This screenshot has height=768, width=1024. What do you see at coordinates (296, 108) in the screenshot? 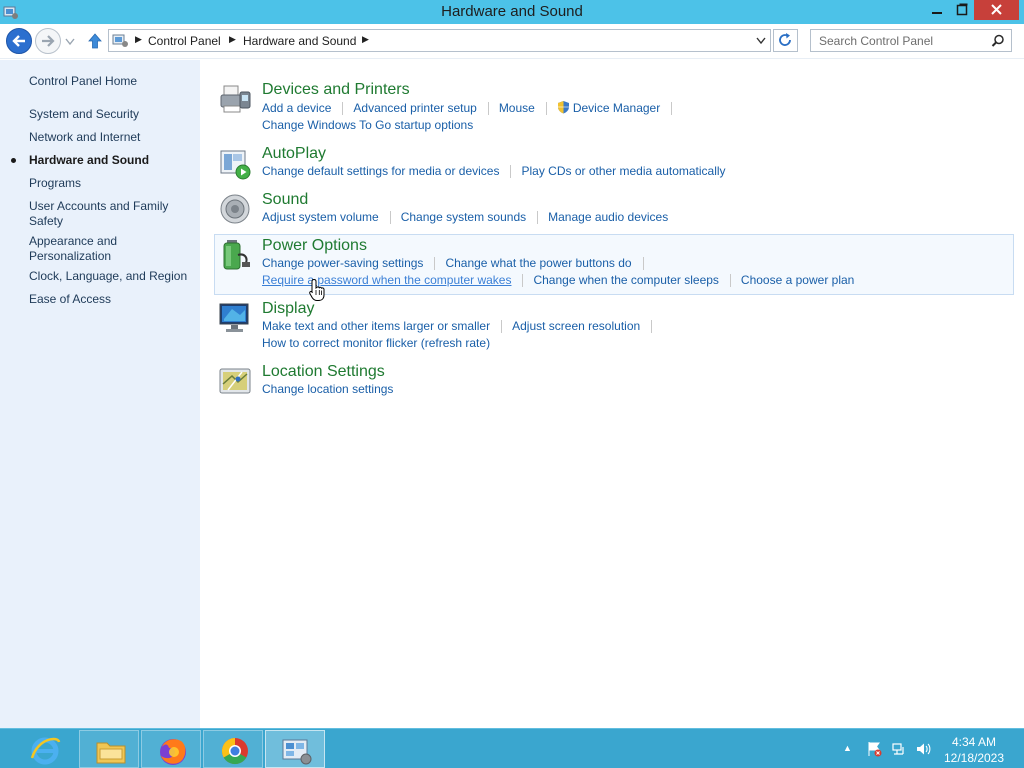
I see `add-a-device-link: Add a device` at bounding box center [296, 108].